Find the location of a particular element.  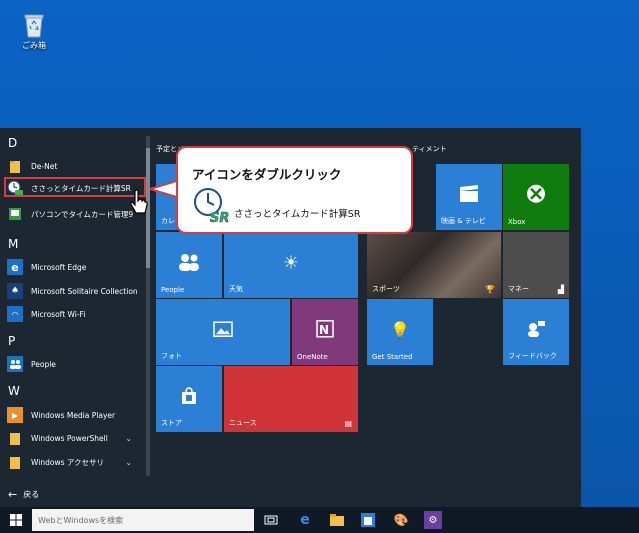

tile-label: 天気 is located at coordinates (236, 289).